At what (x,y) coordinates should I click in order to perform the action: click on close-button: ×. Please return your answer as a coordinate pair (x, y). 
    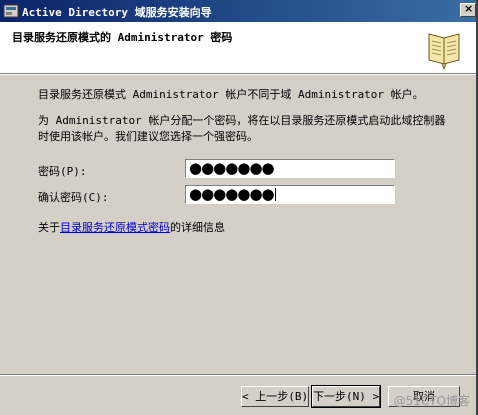
    Looking at the image, I should click on (468, 9).